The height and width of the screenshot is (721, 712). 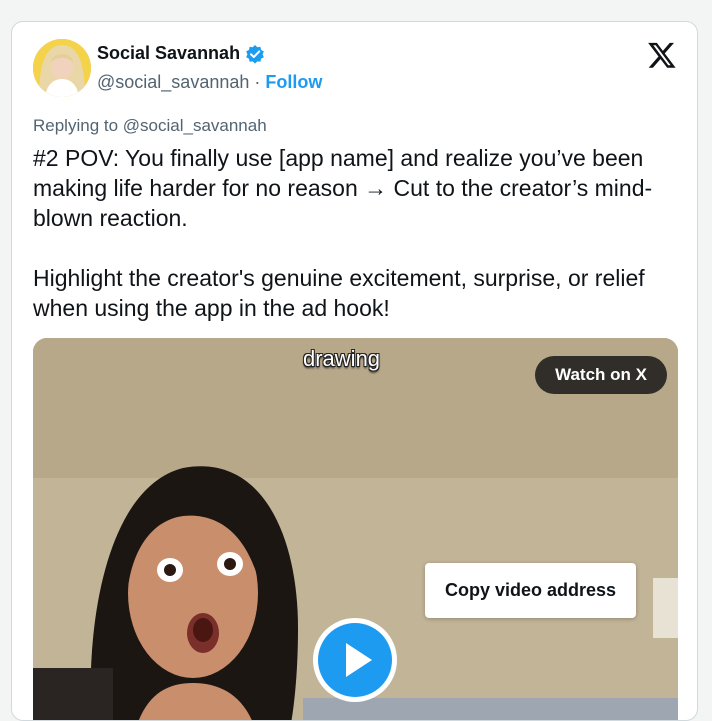 I want to click on author-name: Social Savannah, so click(x=181, y=53).